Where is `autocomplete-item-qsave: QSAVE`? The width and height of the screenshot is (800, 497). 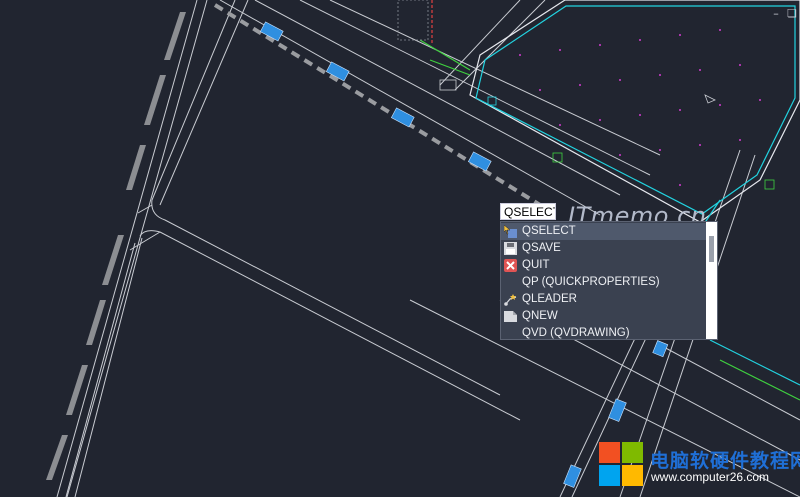 autocomplete-item-qsave: QSAVE is located at coordinates (603, 248).